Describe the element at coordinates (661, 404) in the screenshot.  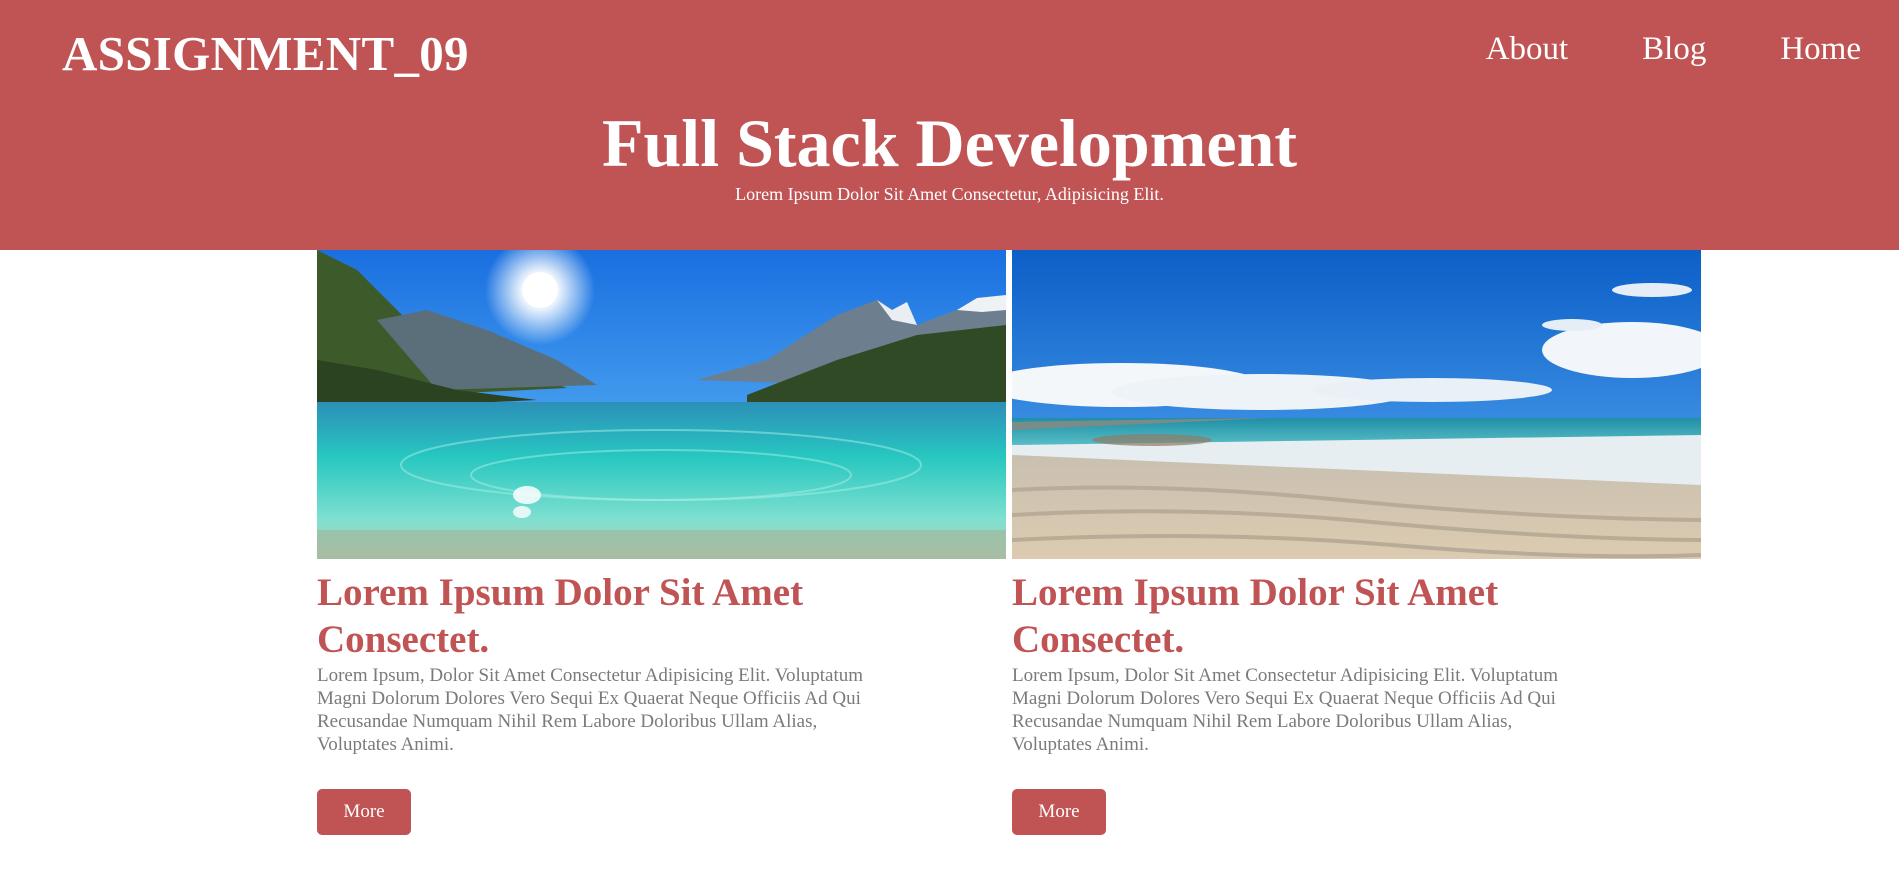
I see `lake-mountains-image` at that location.